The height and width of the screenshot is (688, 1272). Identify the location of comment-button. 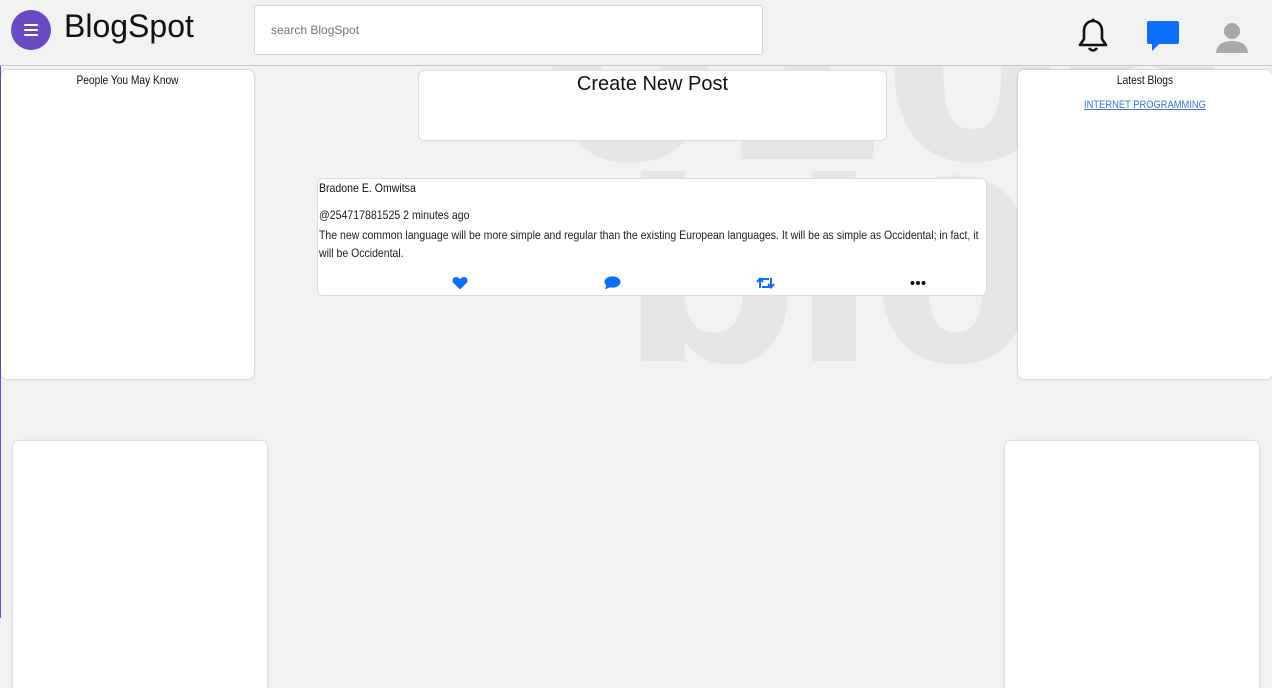
(612, 283).